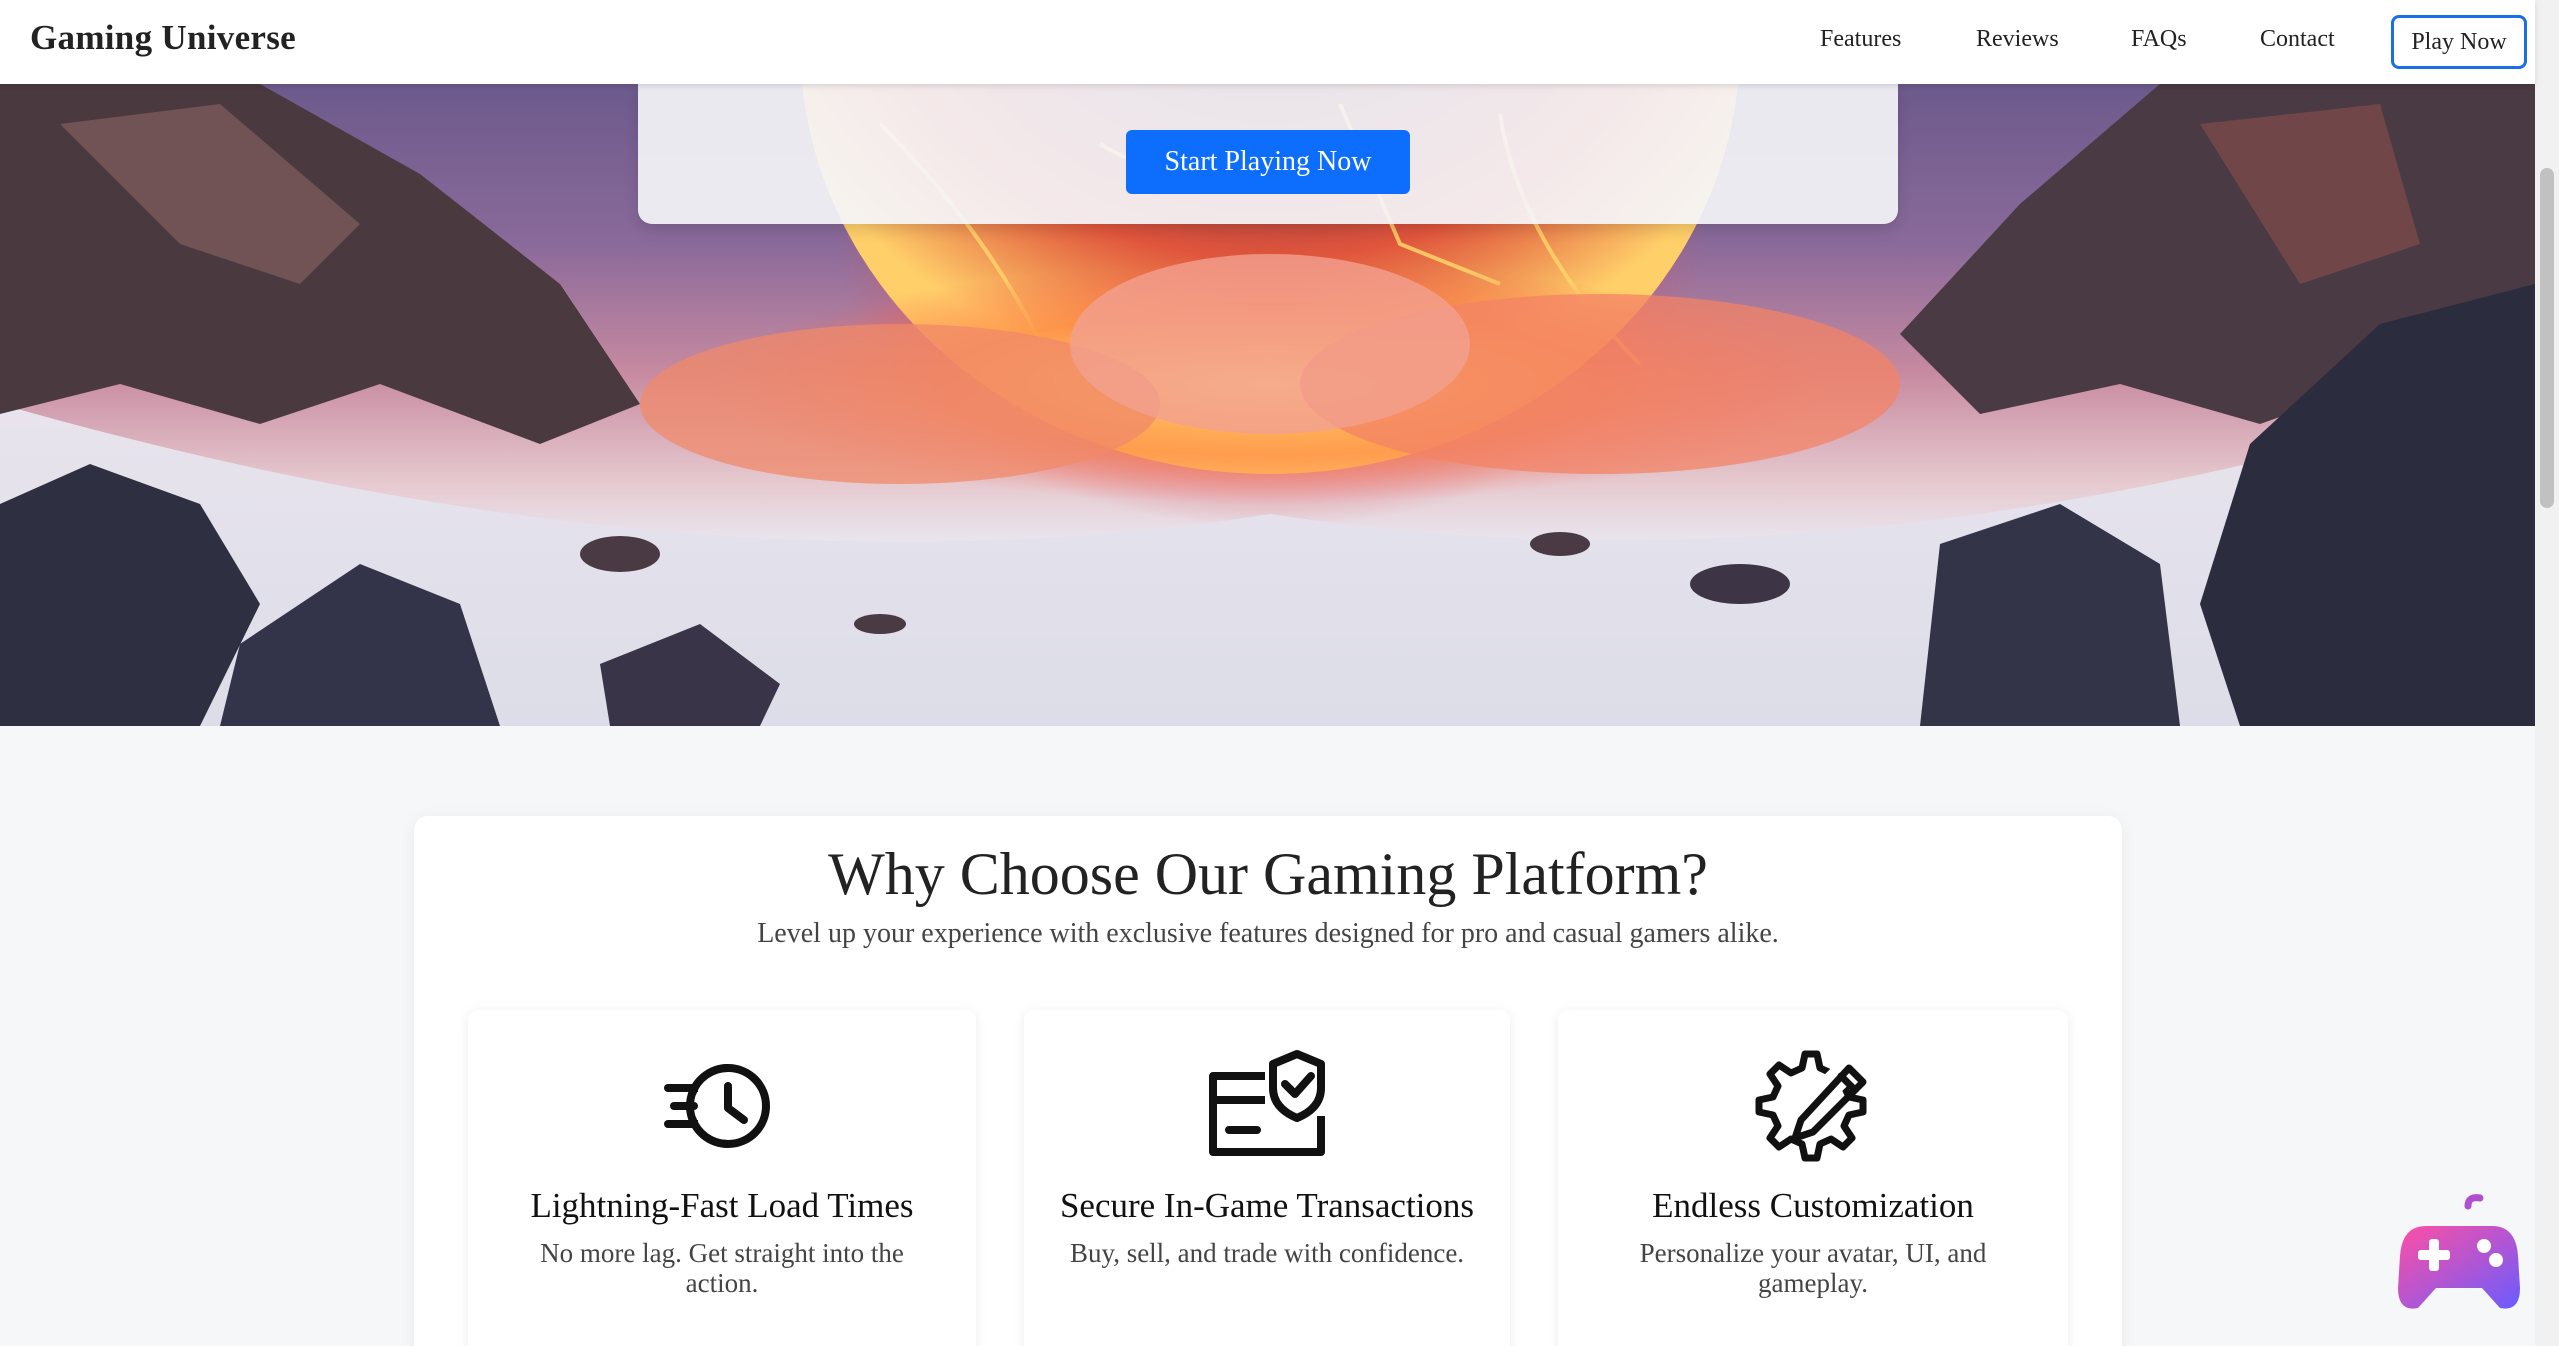 Image resolution: width=2559 pixels, height=1346 pixels. I want to click on nav-links: Features Reviews FAQs Contact Play Now, so click(1267, 42).